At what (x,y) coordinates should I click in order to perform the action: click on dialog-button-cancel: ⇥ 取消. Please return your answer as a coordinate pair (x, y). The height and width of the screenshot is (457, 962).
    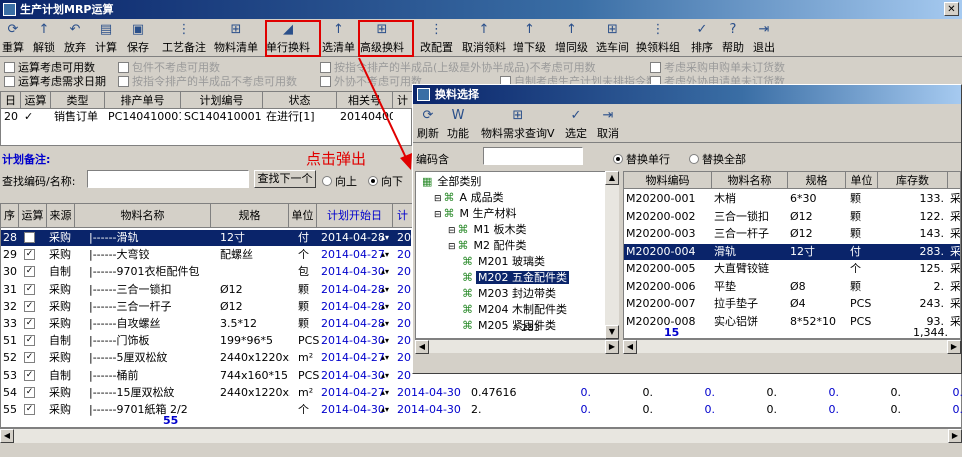
    Looking at the image, I should click on (608, 124).